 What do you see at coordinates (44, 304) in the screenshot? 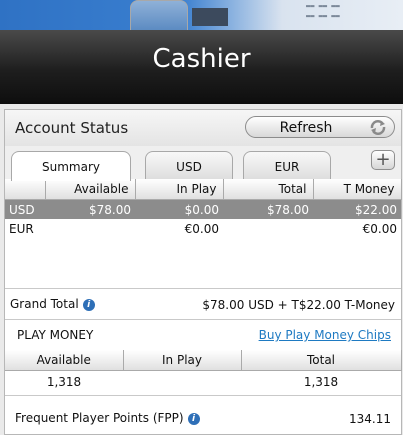
I see `grand-total-label: Grand Total` at bounding box center [44, 304].